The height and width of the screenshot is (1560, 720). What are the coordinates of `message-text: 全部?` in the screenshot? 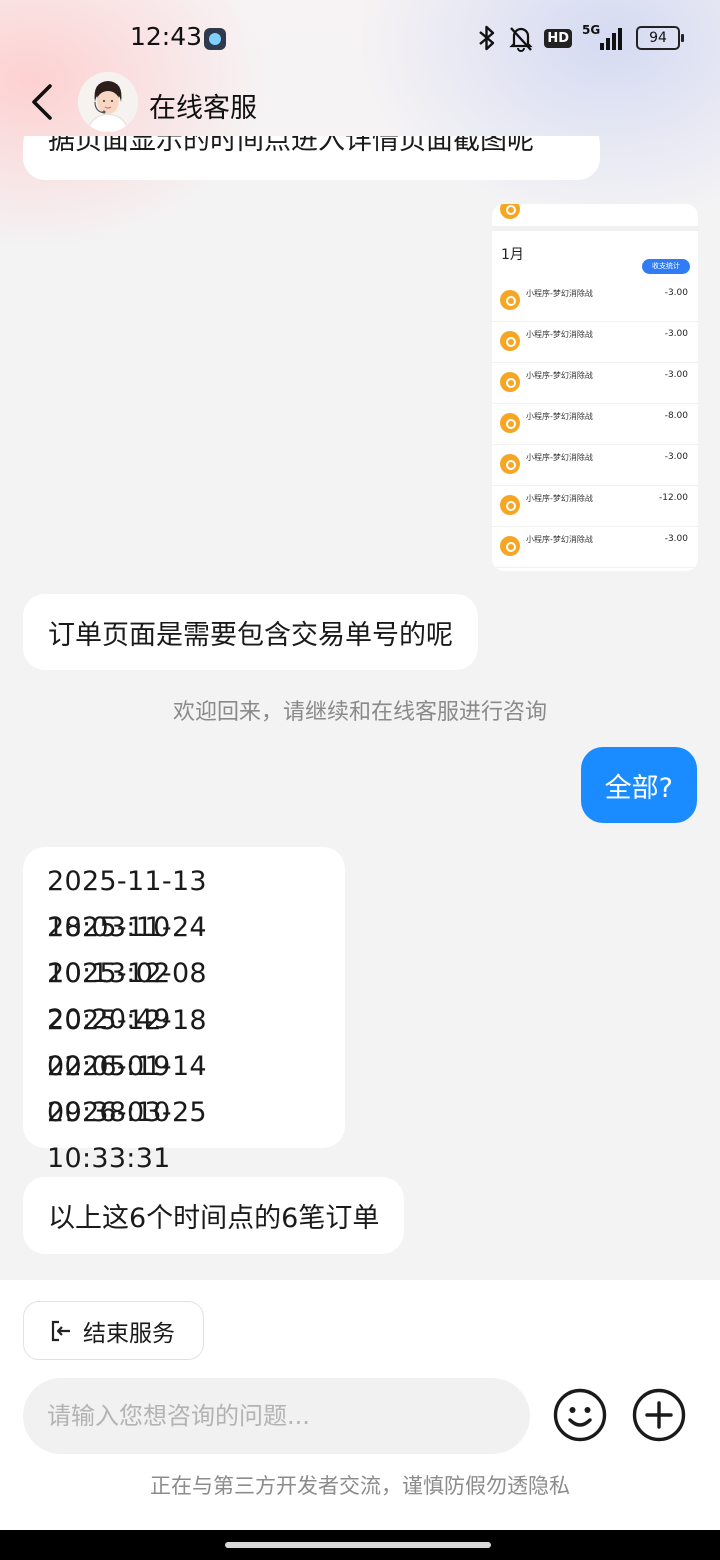 It's located at (638, 788).